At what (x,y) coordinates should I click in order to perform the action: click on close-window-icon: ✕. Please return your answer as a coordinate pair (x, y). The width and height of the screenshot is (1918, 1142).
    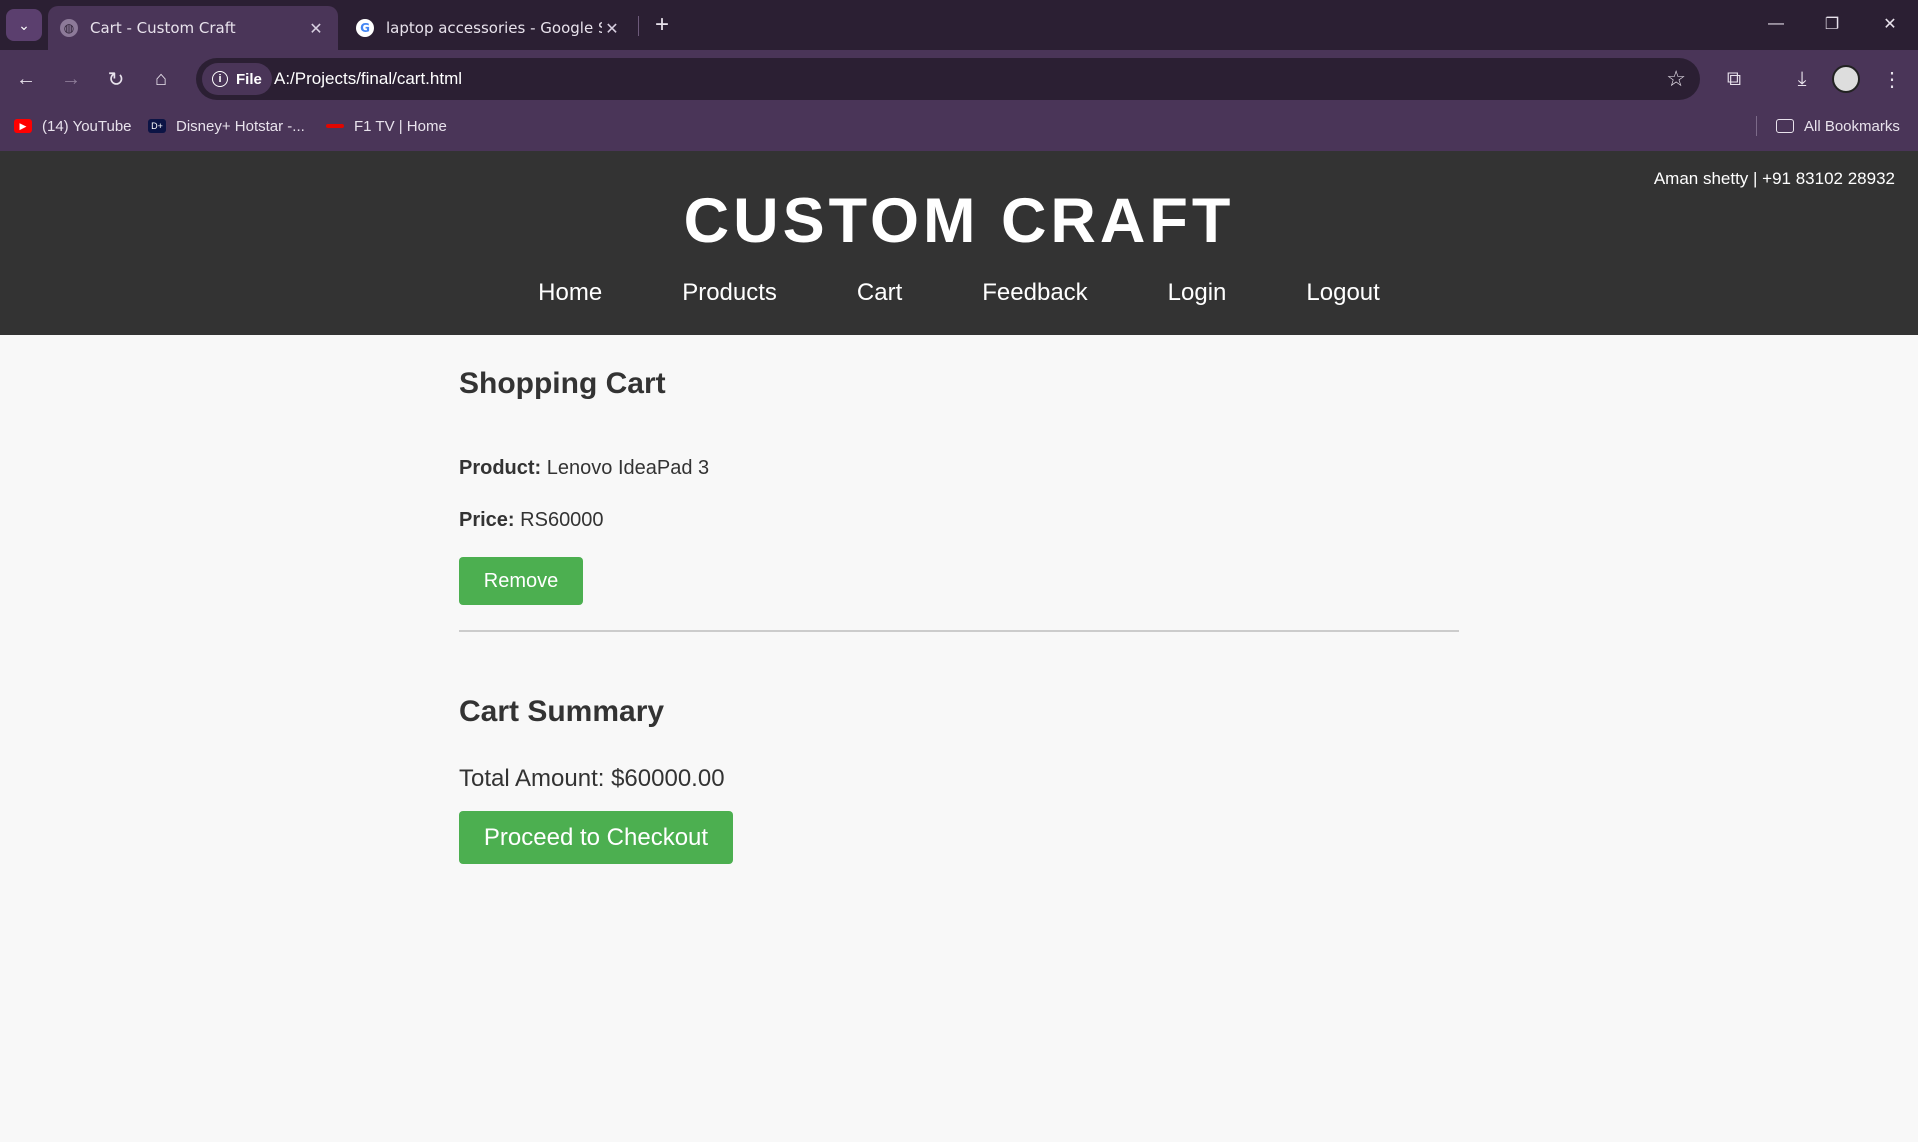
    Looking at the image, I should click on (1890, 24).